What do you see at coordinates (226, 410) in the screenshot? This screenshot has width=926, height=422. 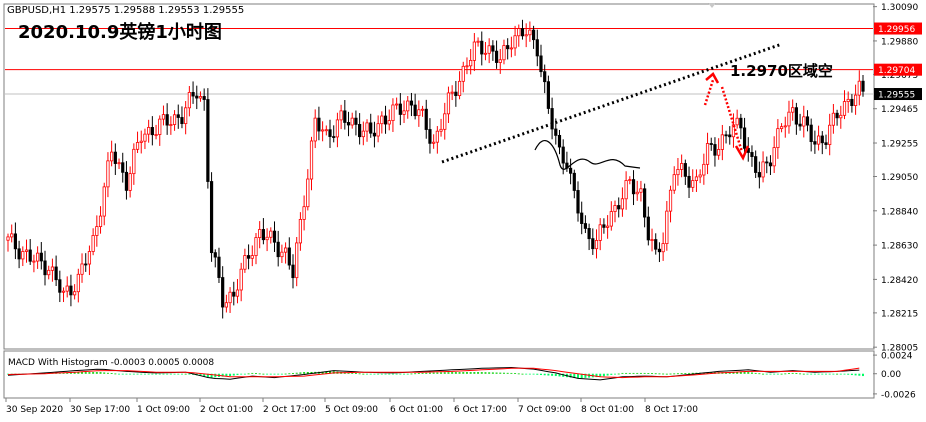 I see `x-tick-label: 2 Oct 01:00` at bounding box center [226, 410].